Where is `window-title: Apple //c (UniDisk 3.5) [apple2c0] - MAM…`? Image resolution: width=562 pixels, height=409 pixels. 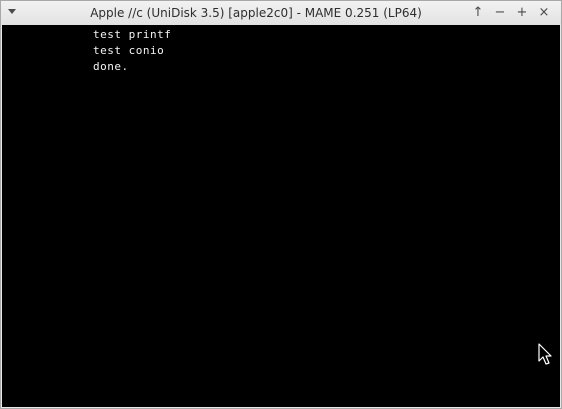
window-title: Apple //c (UniDisk 3.5) [apple2c0] - MAM… is located at coordinates (256, 13).